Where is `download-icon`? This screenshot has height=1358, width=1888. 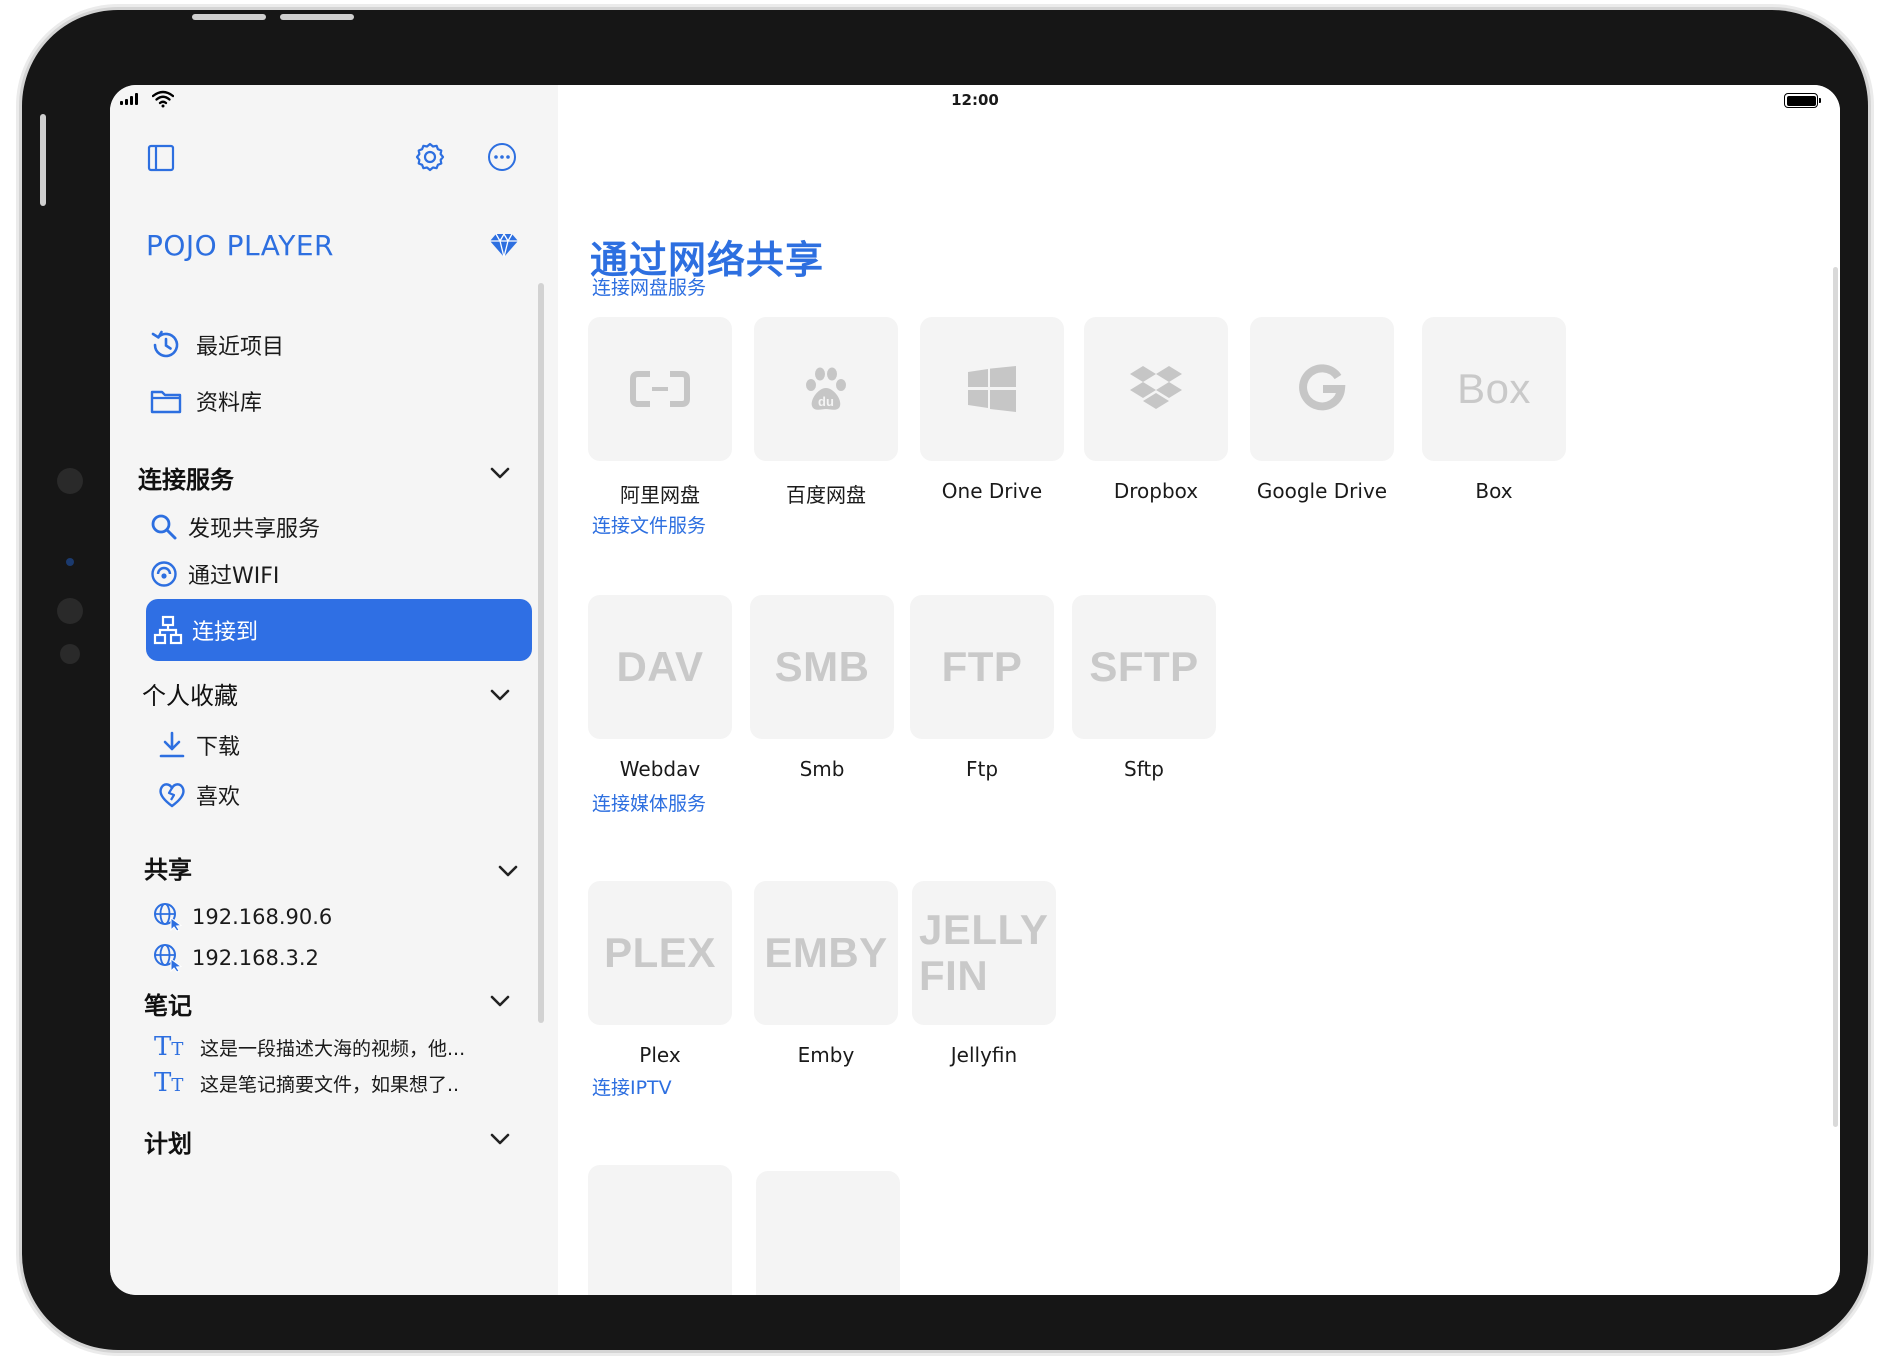
download-icon is located at coordinates (172, 745).